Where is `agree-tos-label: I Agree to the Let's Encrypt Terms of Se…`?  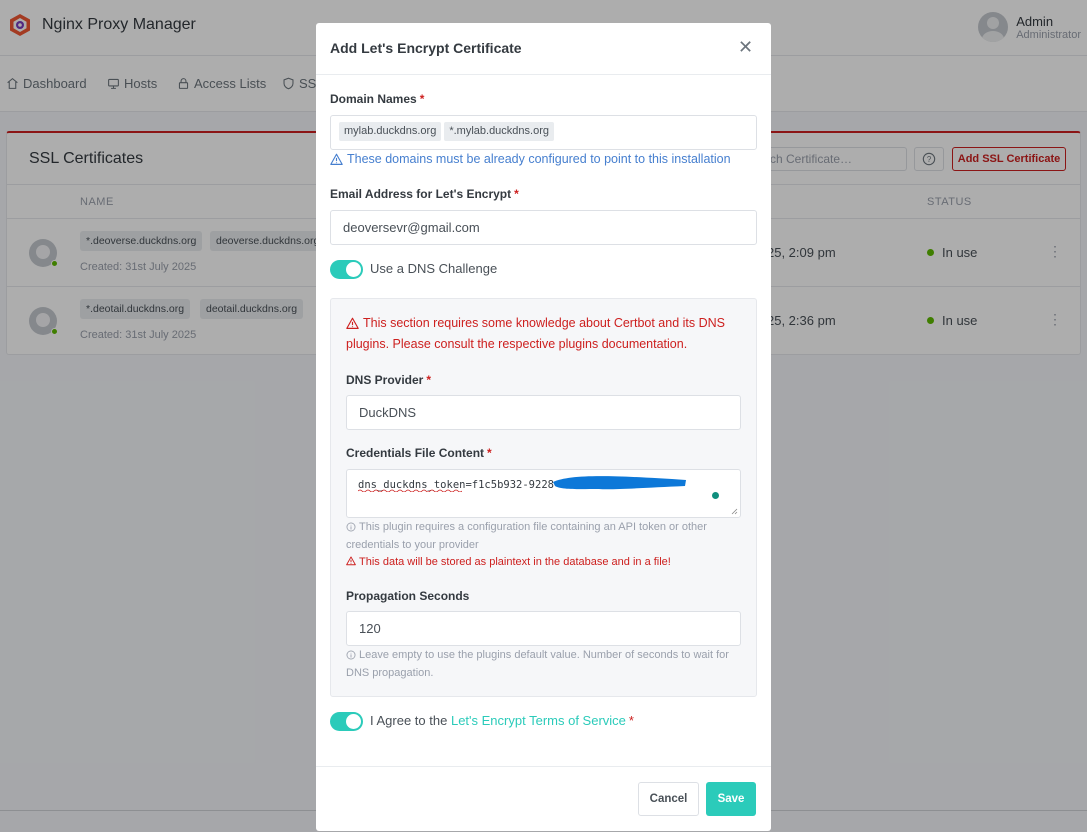 agree-tos-label: I Agree to the Let's Encrypt Terms of Se… is located at coordinates (502, 720).